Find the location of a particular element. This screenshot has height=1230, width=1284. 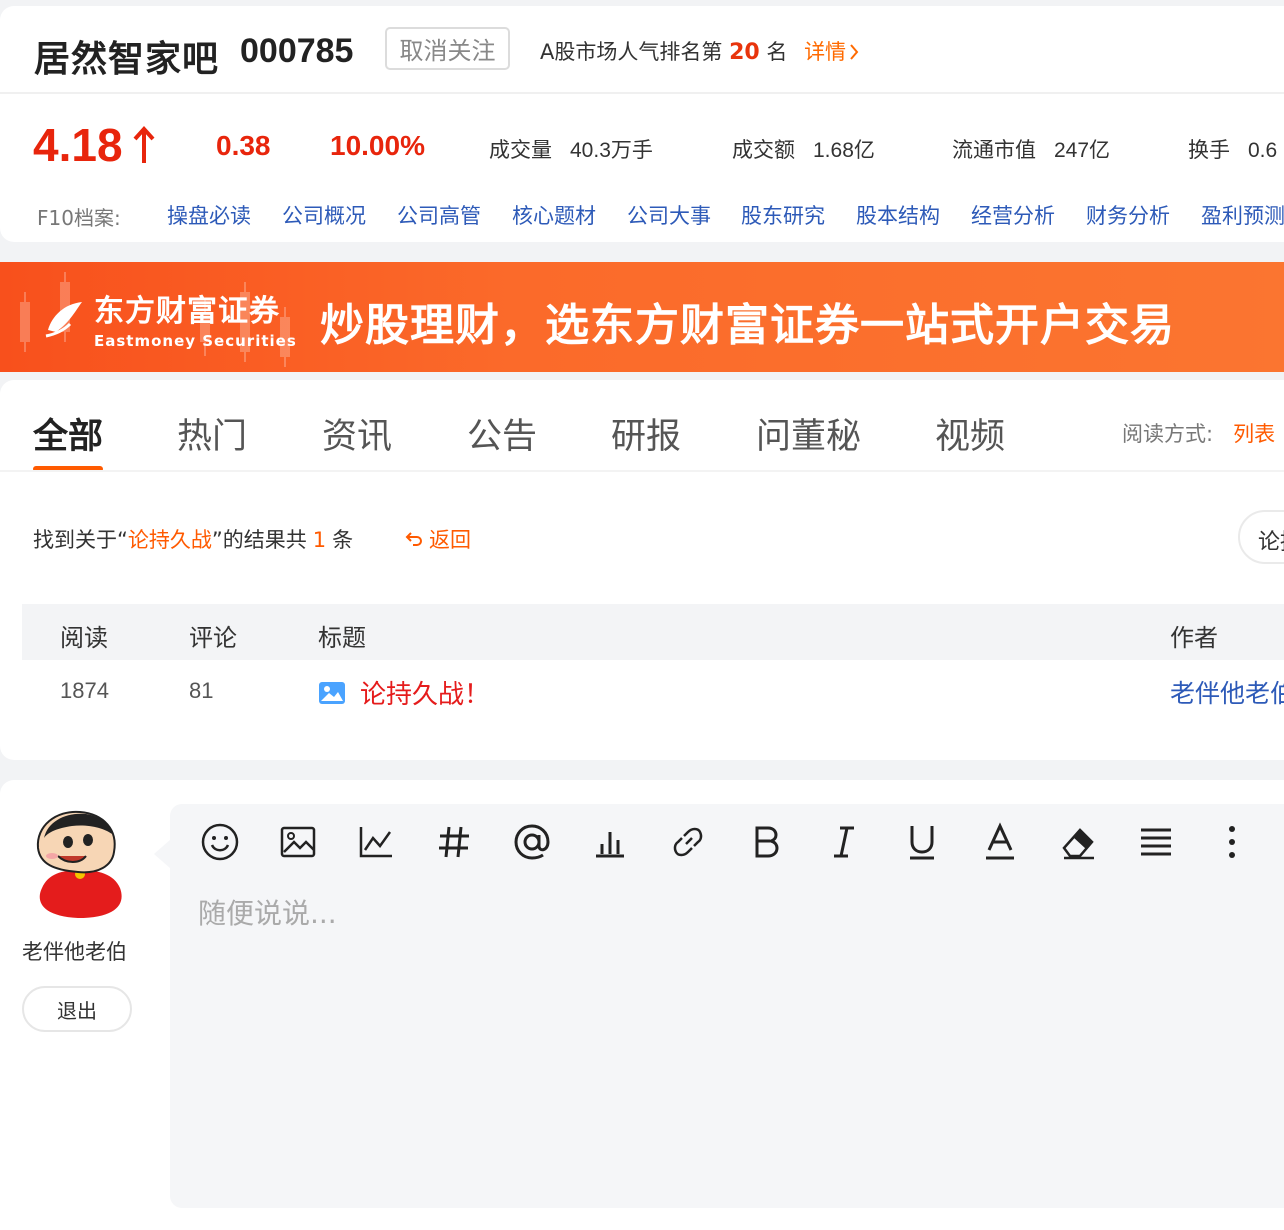

header-title: 标题 is located at coordinates (342, 638).